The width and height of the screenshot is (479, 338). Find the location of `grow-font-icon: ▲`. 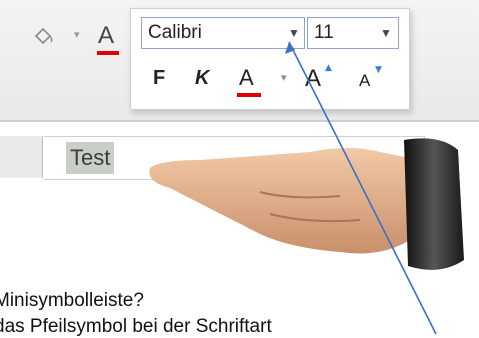

grow-font-icon: ▲ is located at coordinates (328, 68).